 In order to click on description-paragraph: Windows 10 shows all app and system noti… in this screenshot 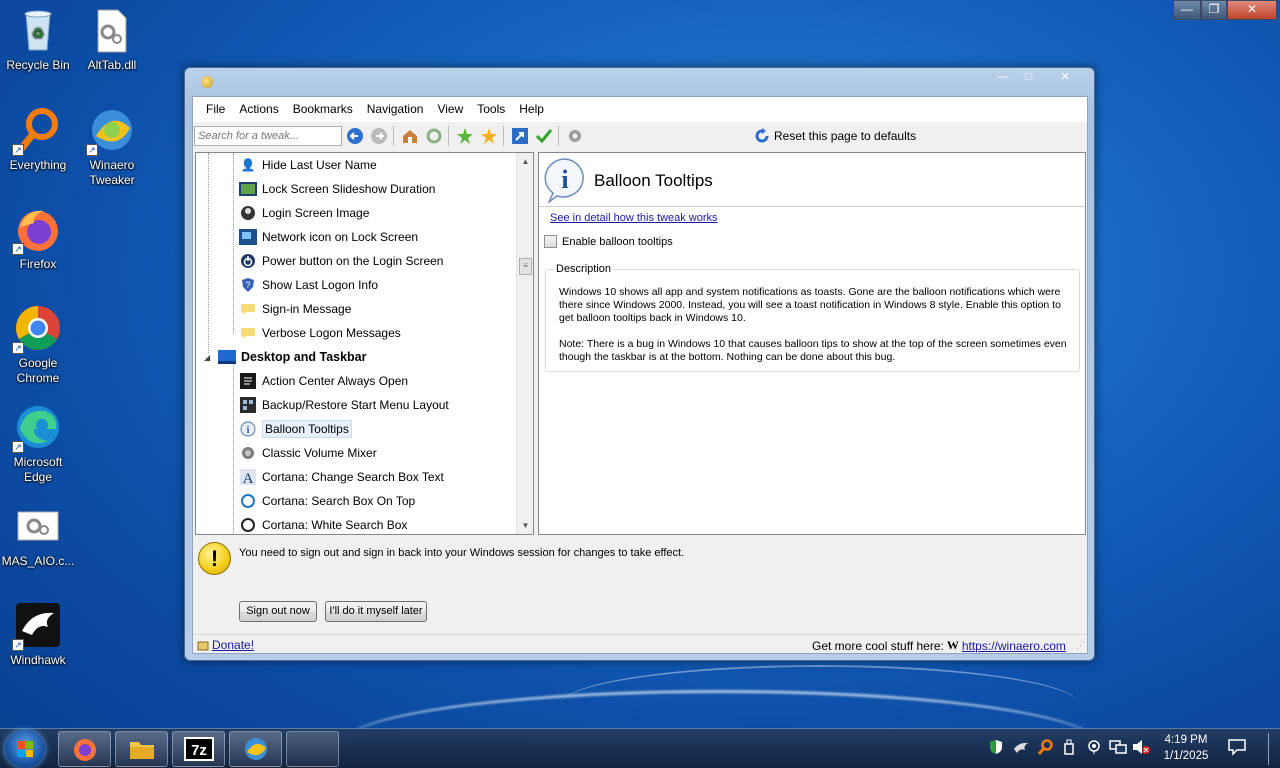, I will do `click(810, 305)`.